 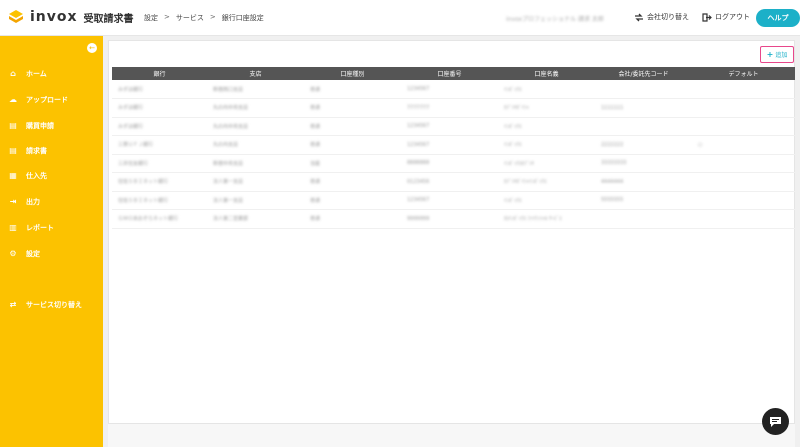 I want to click on collapse-sidebar-icon: ←, so click(x=92, y=48).